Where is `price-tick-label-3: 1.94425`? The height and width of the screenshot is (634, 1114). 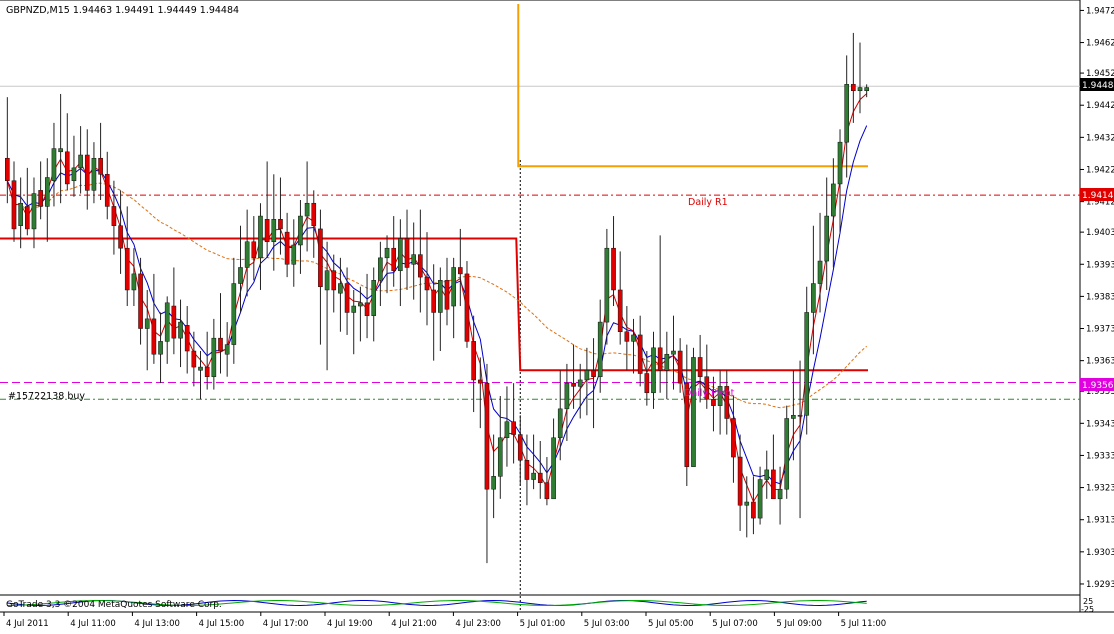
price-tick-label-3: 1.94425 is located at coordinates (1100, 106).